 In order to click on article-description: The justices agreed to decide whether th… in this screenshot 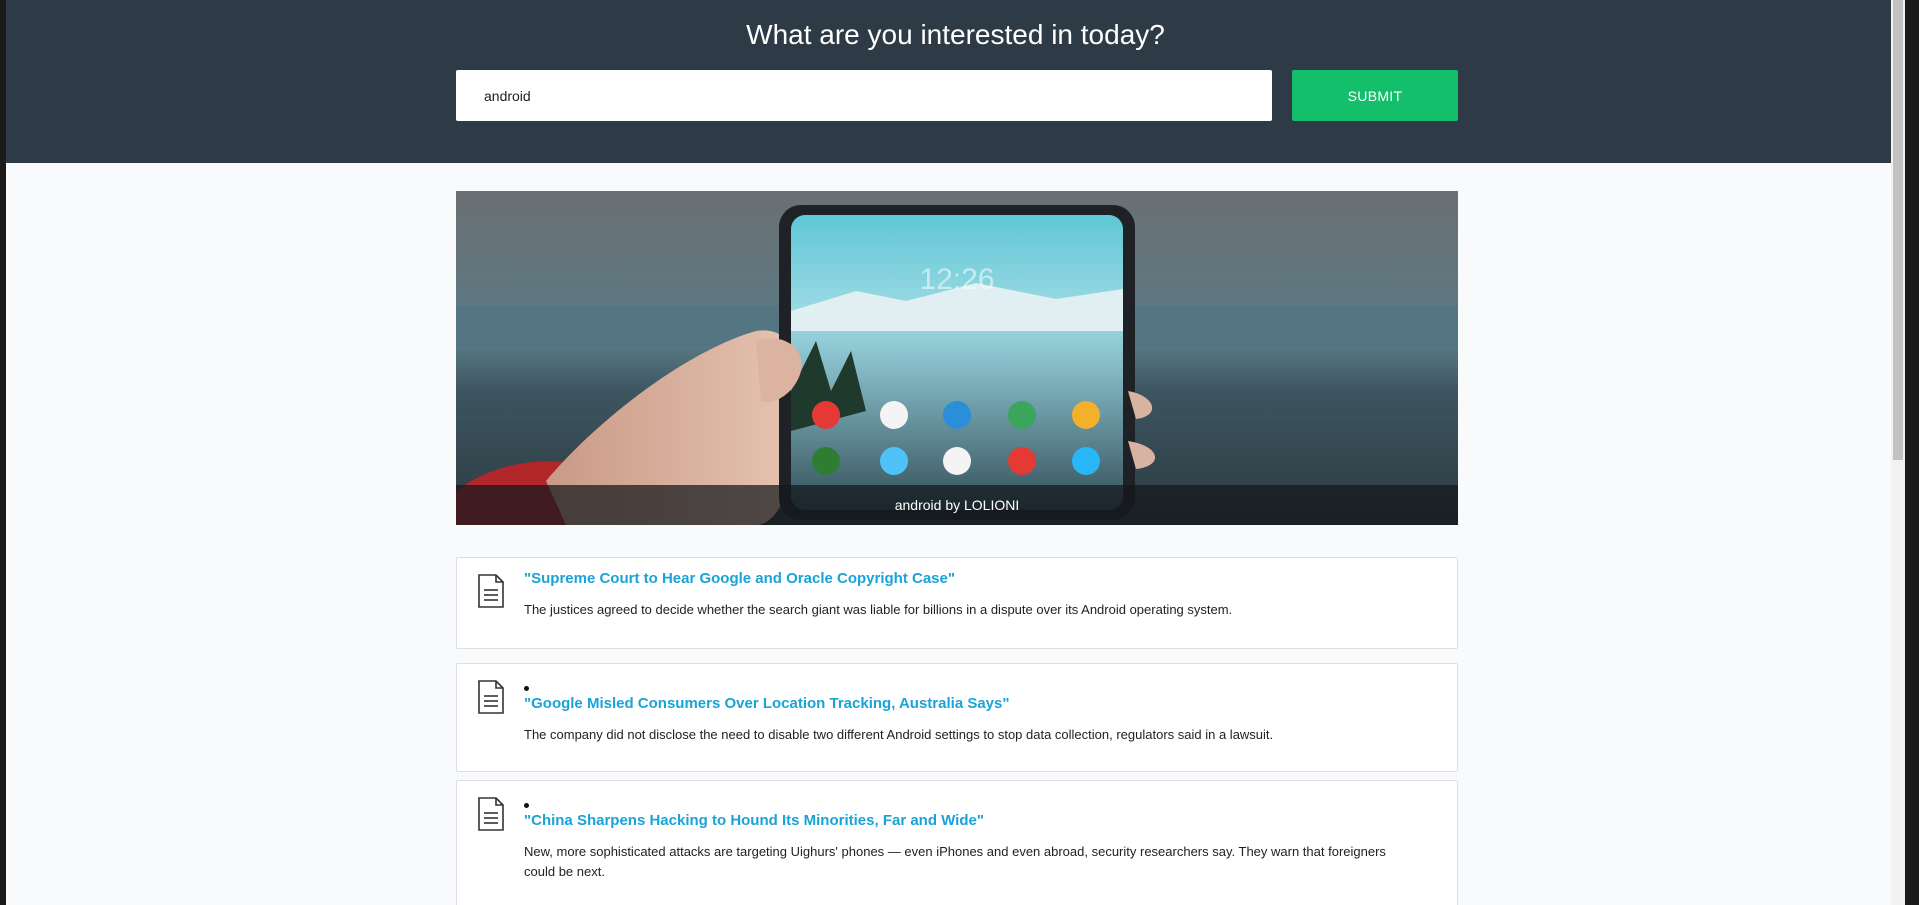, I will do `click(878, 609)`.